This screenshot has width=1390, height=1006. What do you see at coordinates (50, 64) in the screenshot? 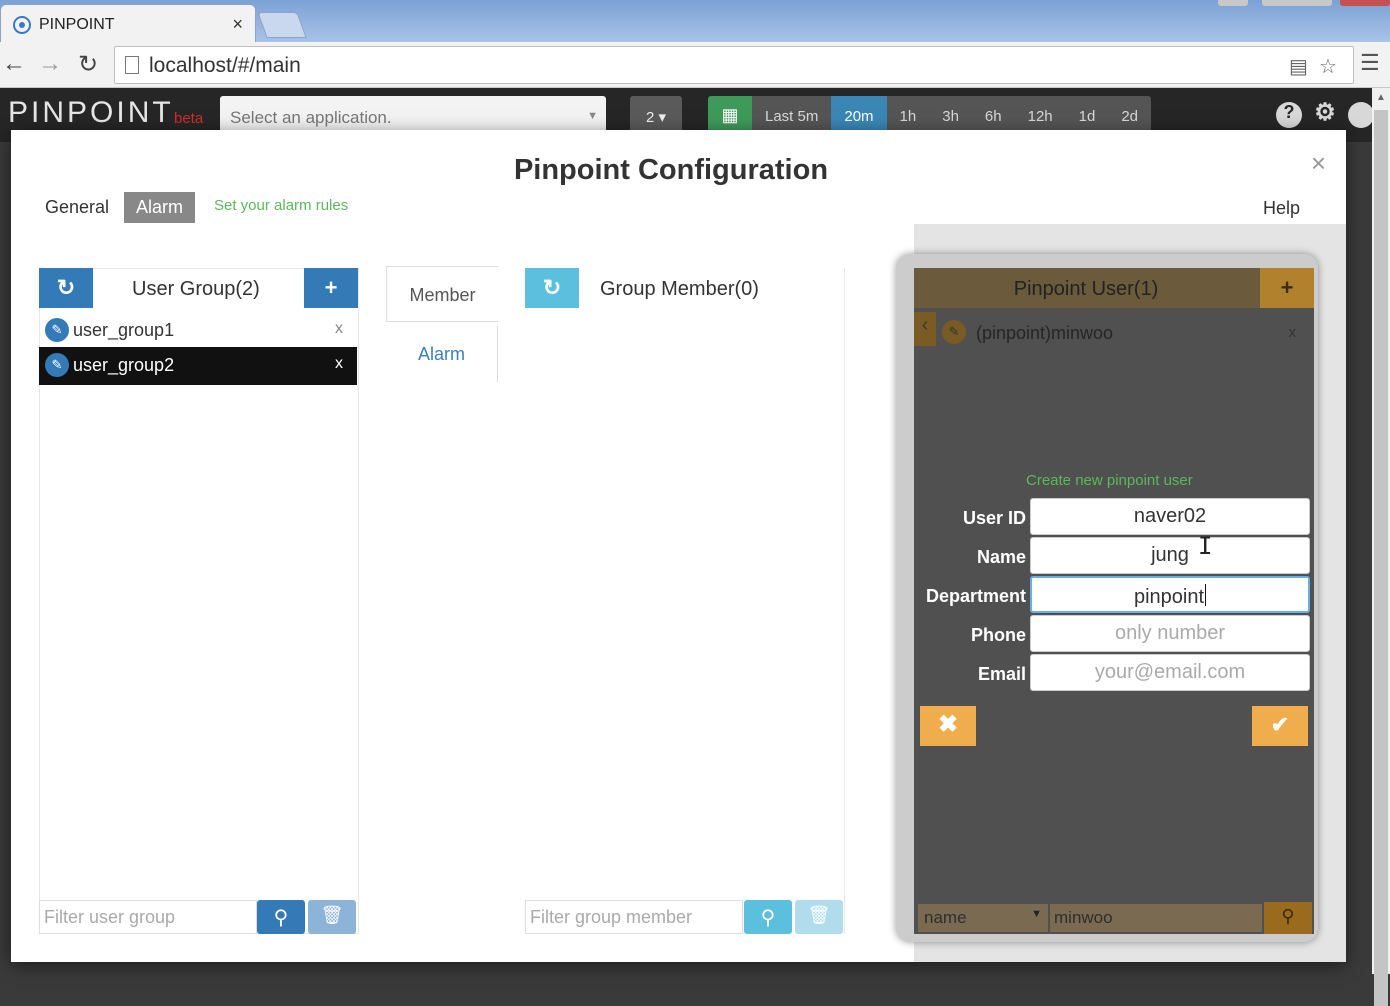
I see `forward-arrow-icon: →` at bounding box center [50, 64].